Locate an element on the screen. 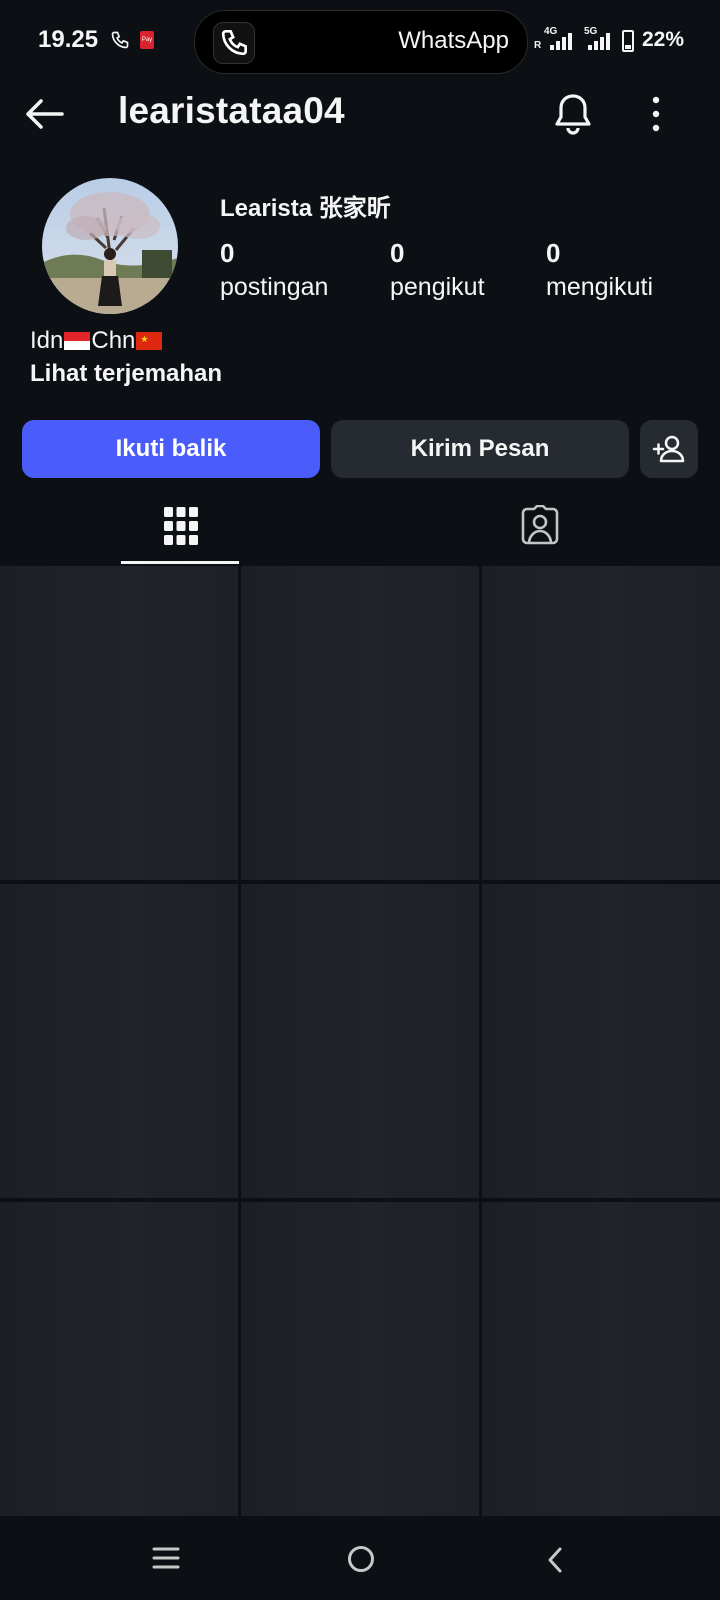  stat-followers-count: 0 is located at coordinates (397, 253).